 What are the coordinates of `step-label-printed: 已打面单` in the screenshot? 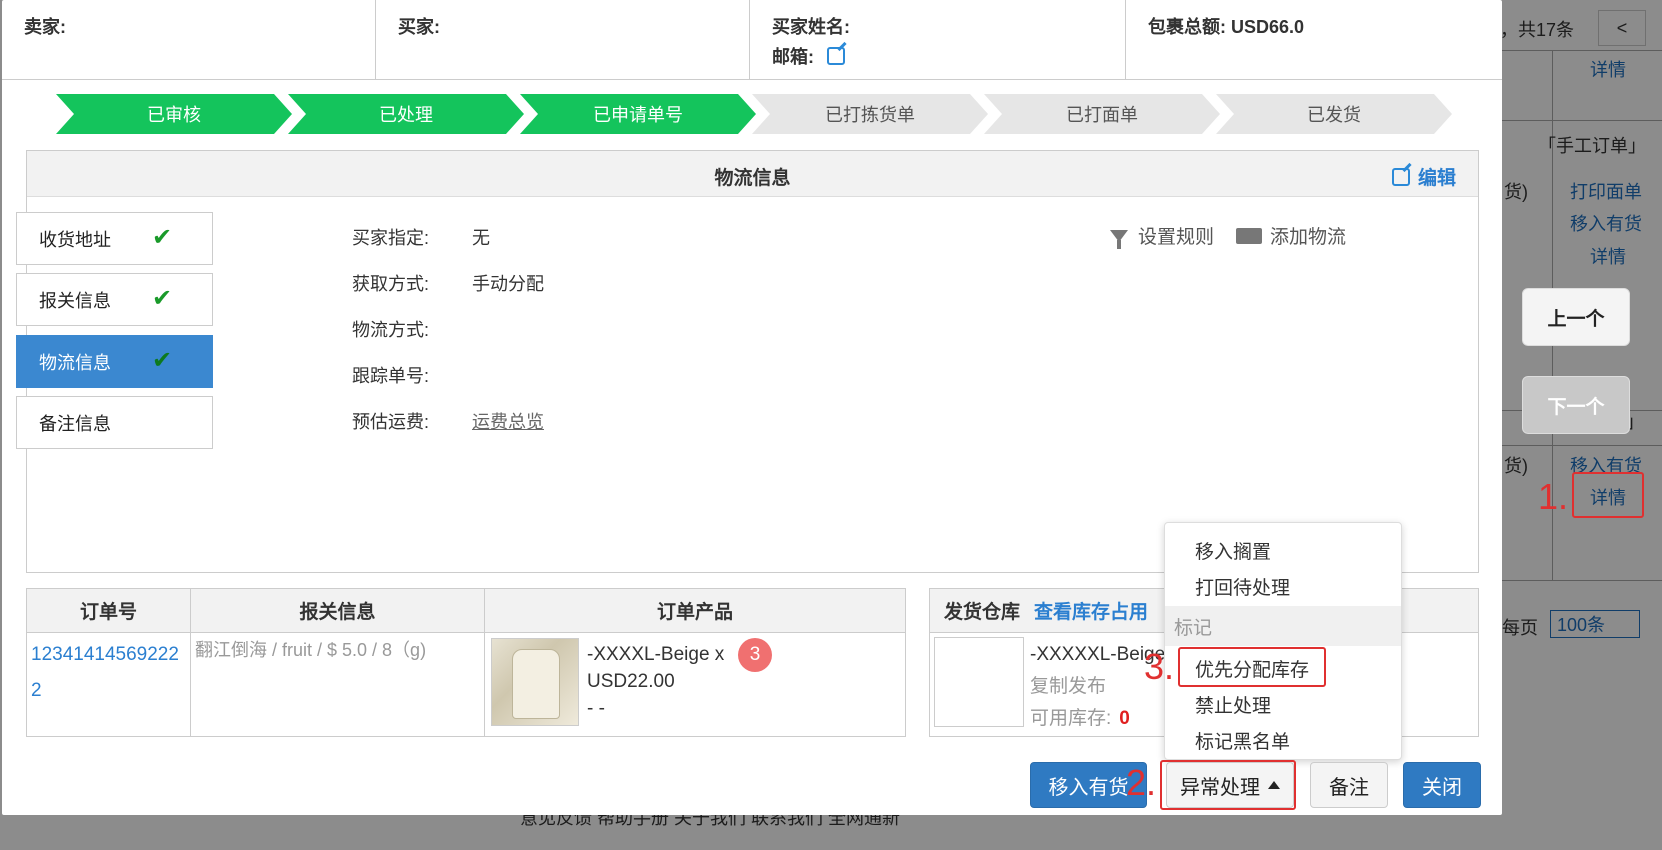 It's located at (1102, 114).